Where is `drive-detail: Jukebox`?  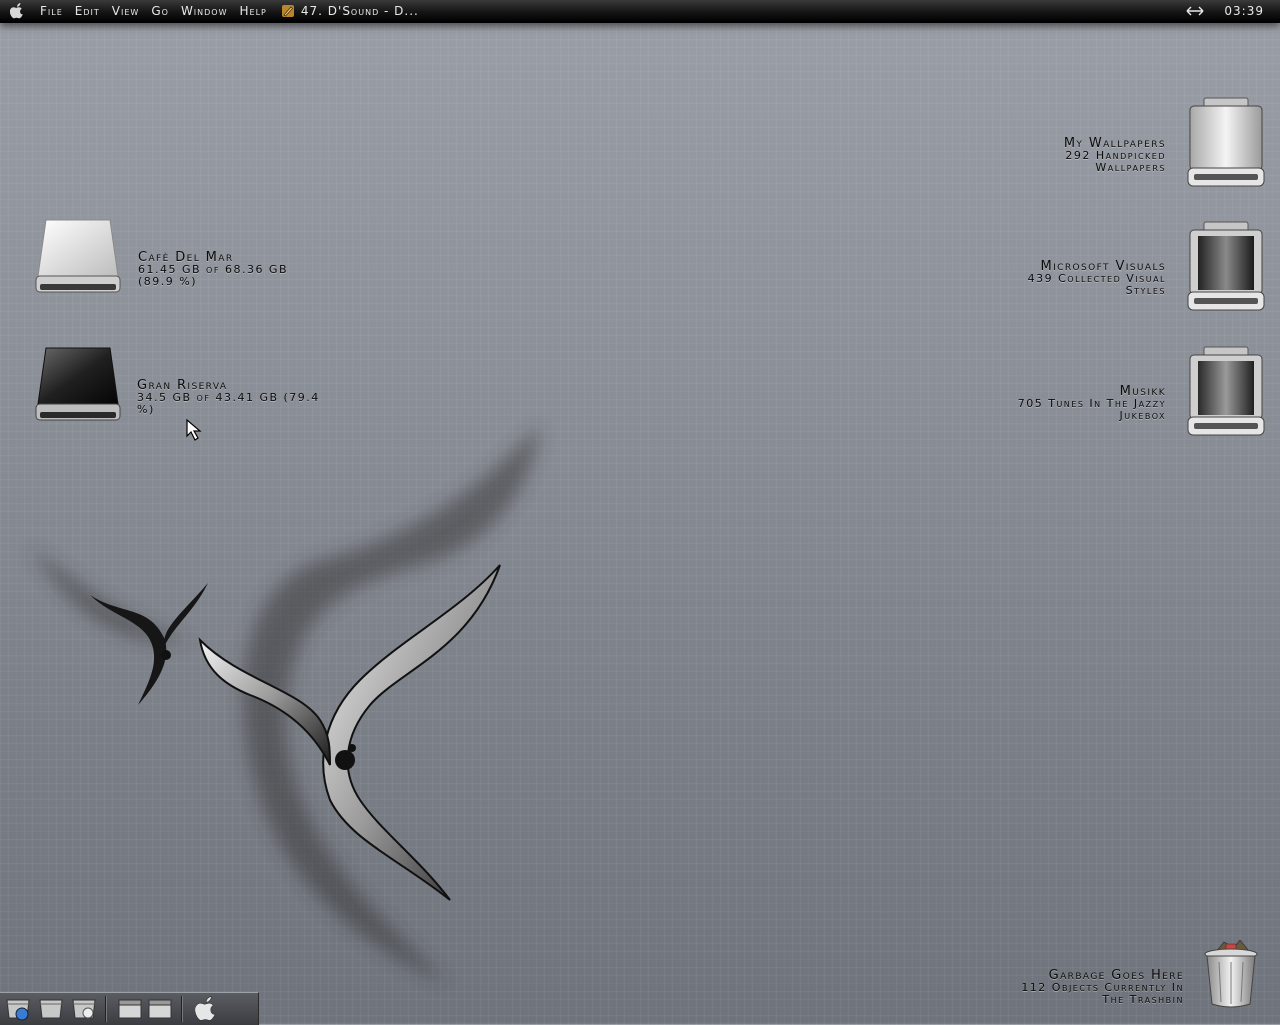
drive-detail: Jukebox is located at coordinates (1142, 415).